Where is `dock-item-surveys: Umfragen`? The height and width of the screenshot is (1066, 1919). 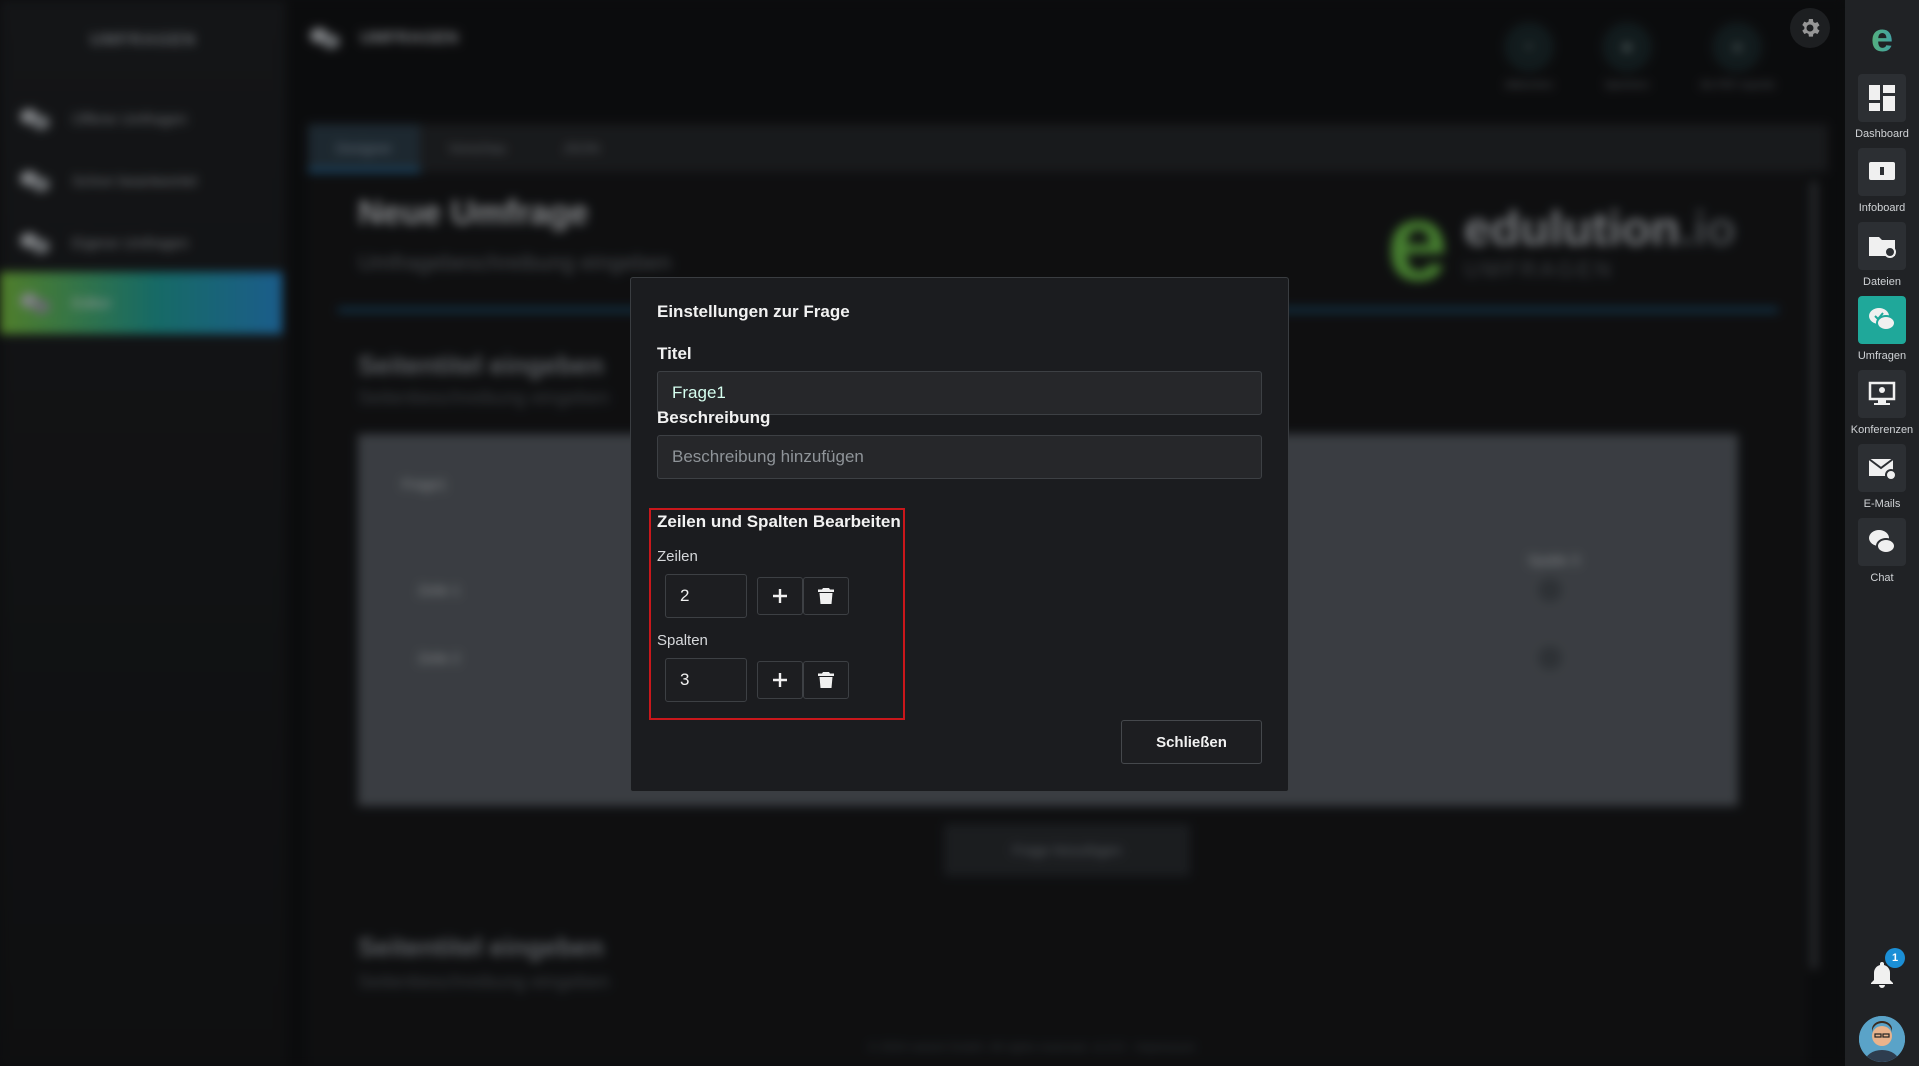
dock-item-surveys: Umfragen is located at coordinates (1882, 329).